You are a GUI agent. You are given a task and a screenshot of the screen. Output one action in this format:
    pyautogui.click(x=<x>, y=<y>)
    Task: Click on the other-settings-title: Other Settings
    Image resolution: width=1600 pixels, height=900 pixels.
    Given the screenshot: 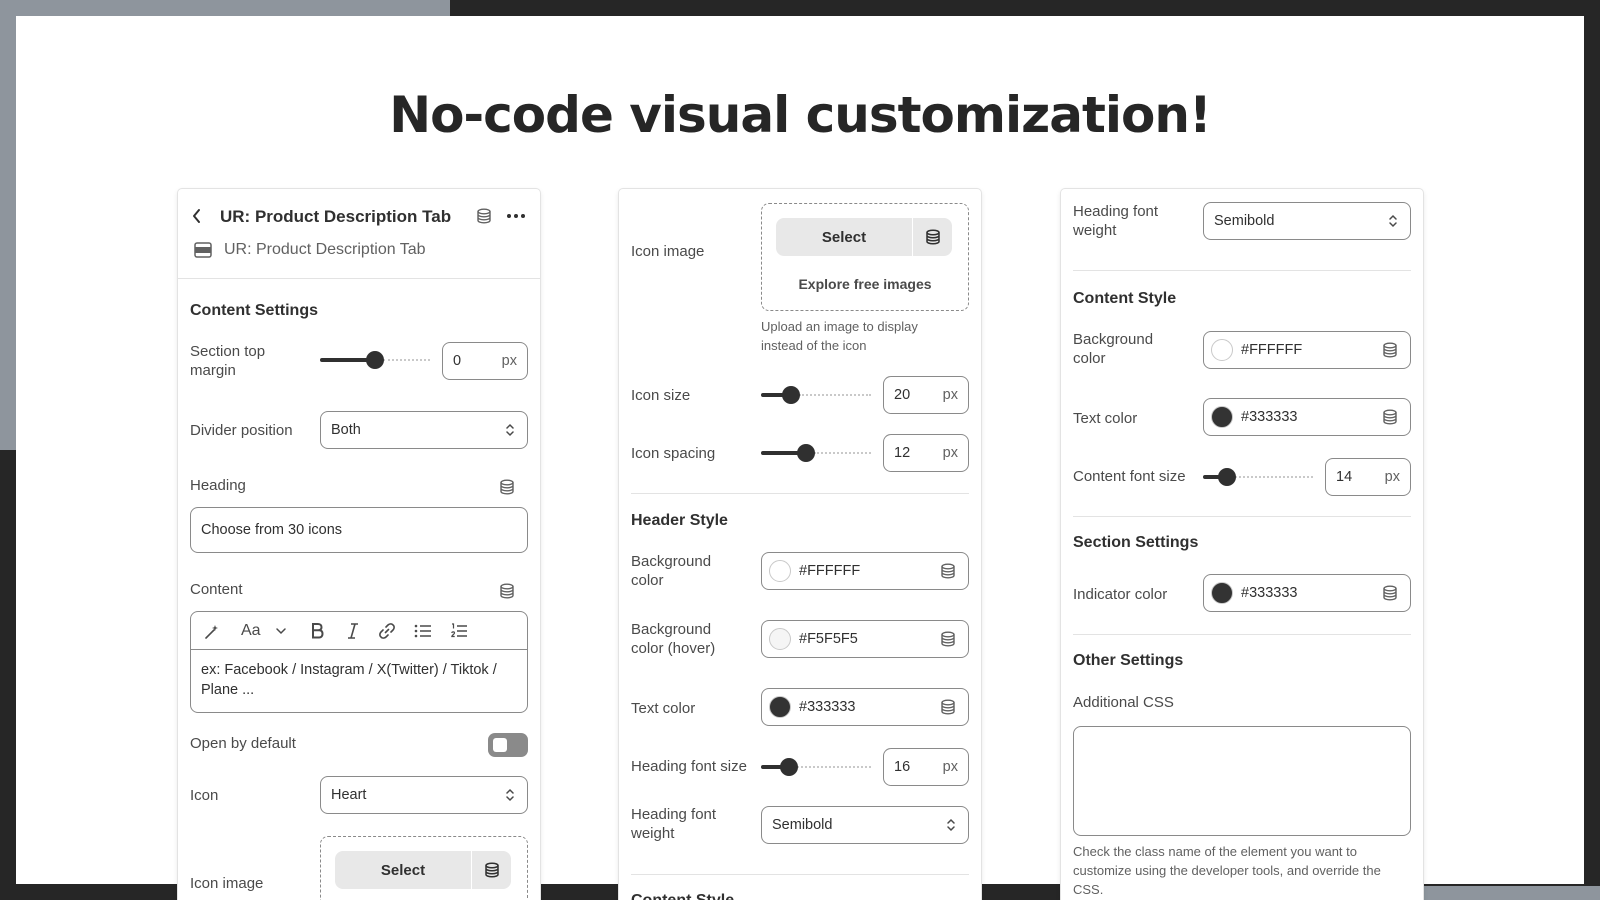 What is the action you would take?
    pyautogui.click(x=1128, y=660)
    